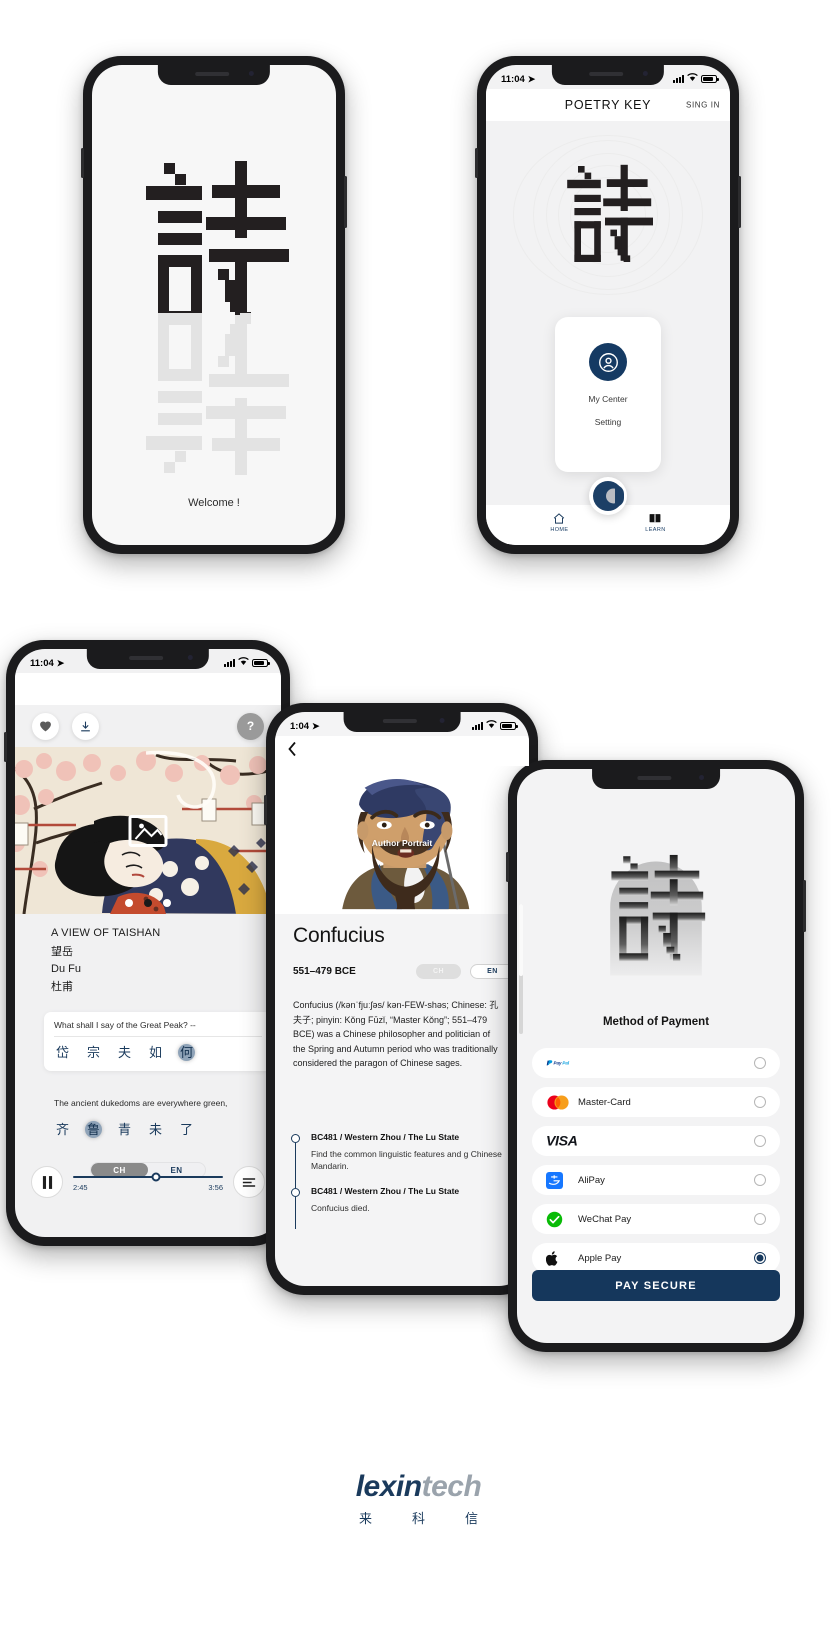 This screenshot has width=837, height=1637. I want to click on sign-in-button: SING IN, so click(703, 105).